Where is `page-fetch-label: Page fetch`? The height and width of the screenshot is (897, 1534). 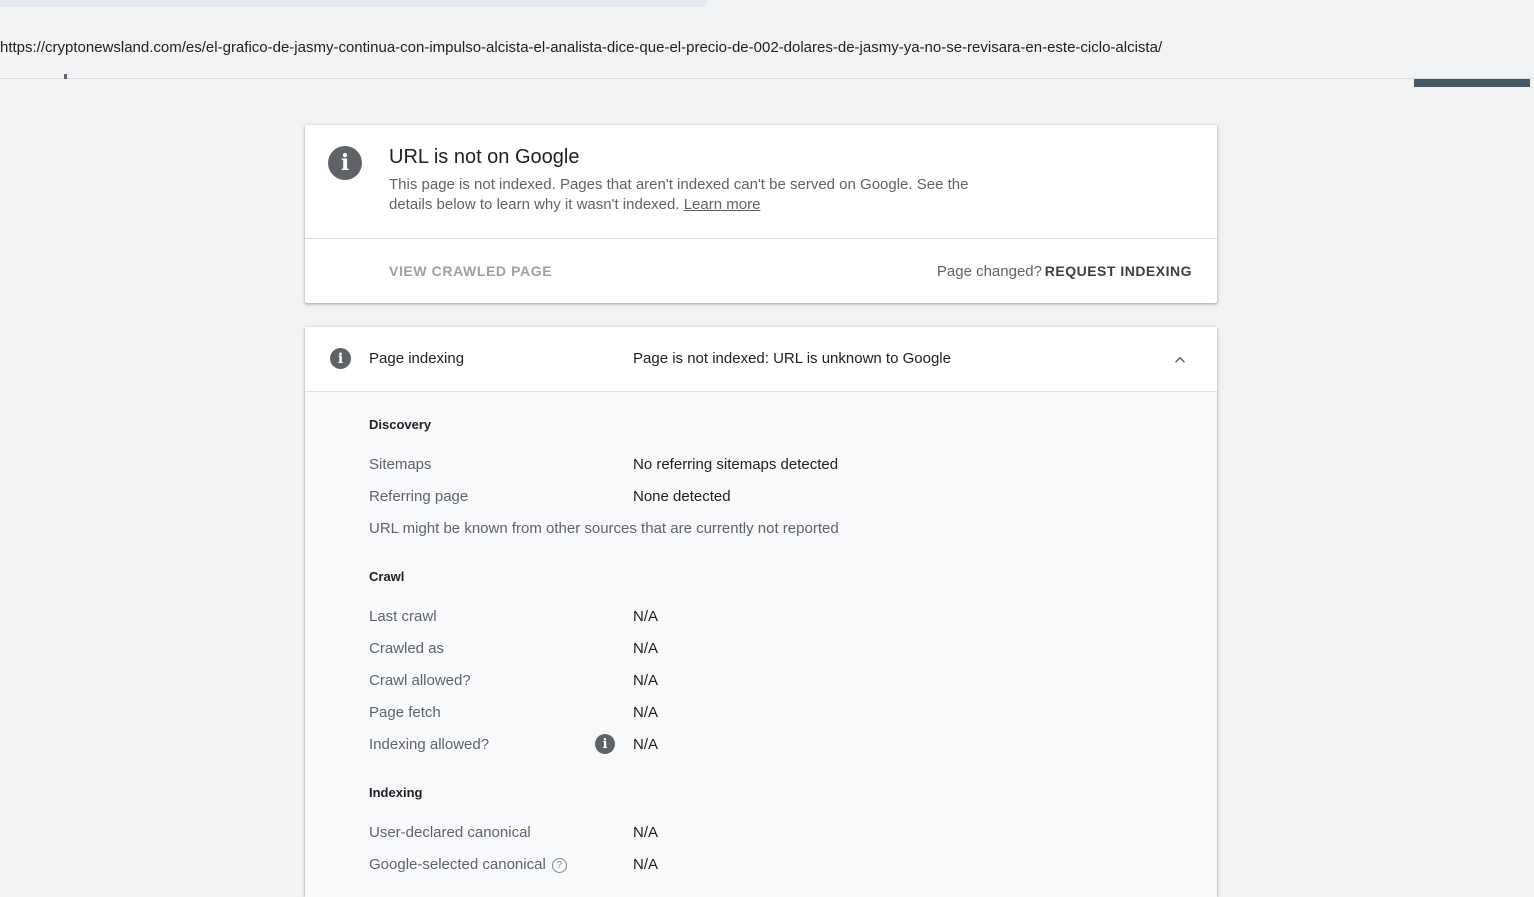 page-fetch-label: Page fetch is located at coordinates (405, 712).